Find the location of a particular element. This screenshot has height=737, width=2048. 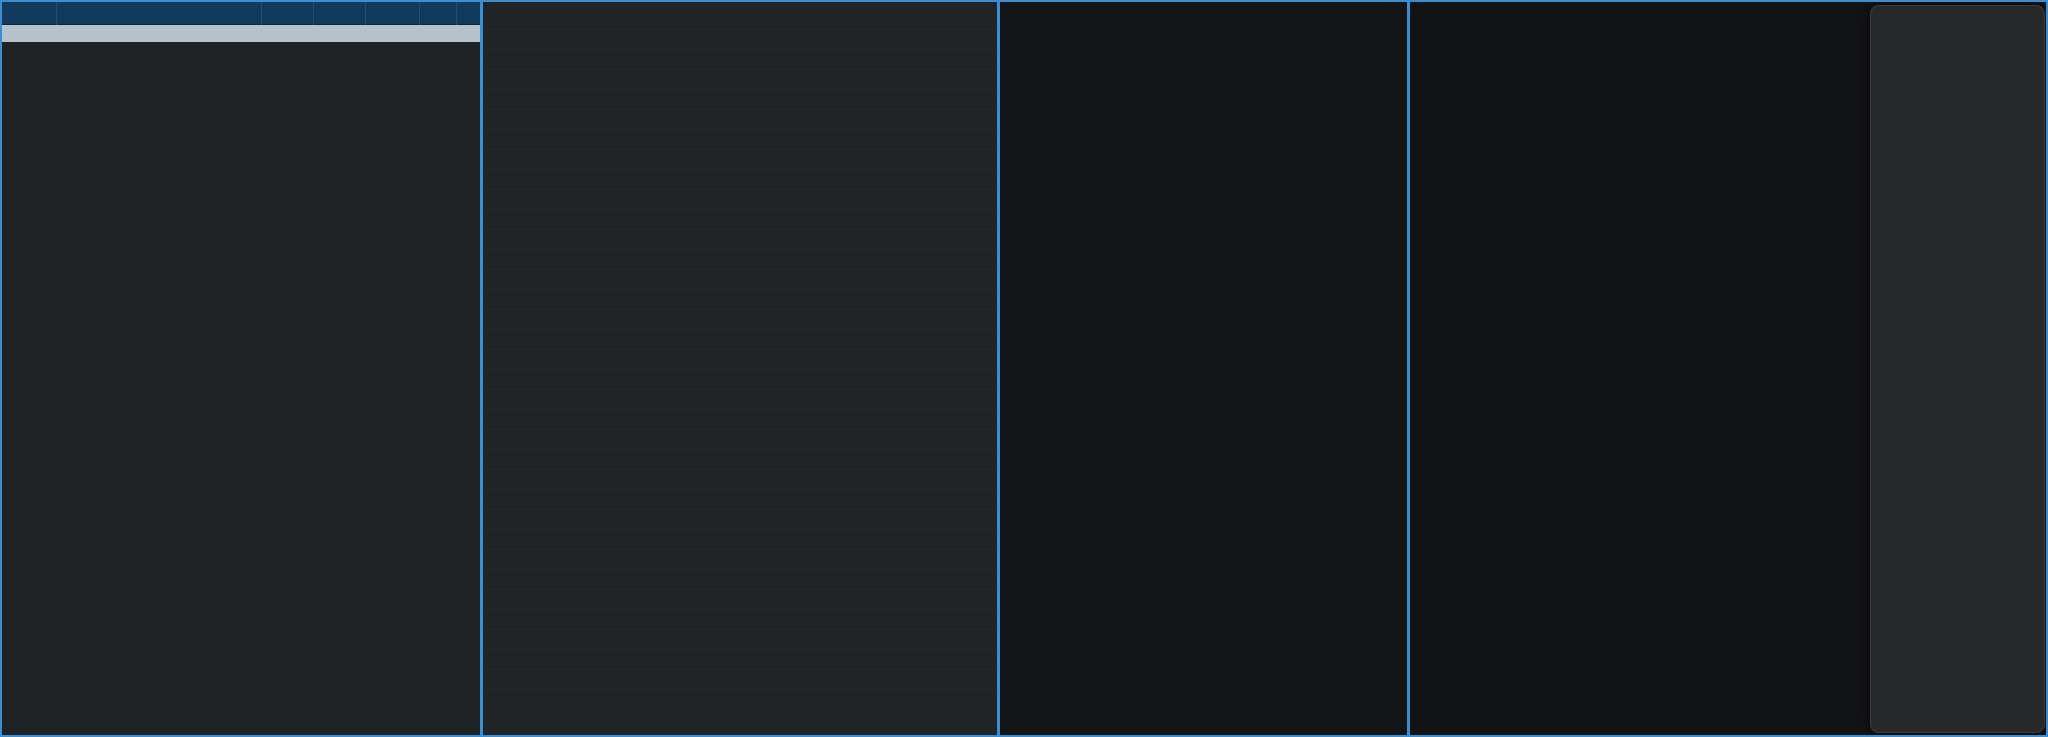

task-inspector-panel is located at coordinates (1957, 369).